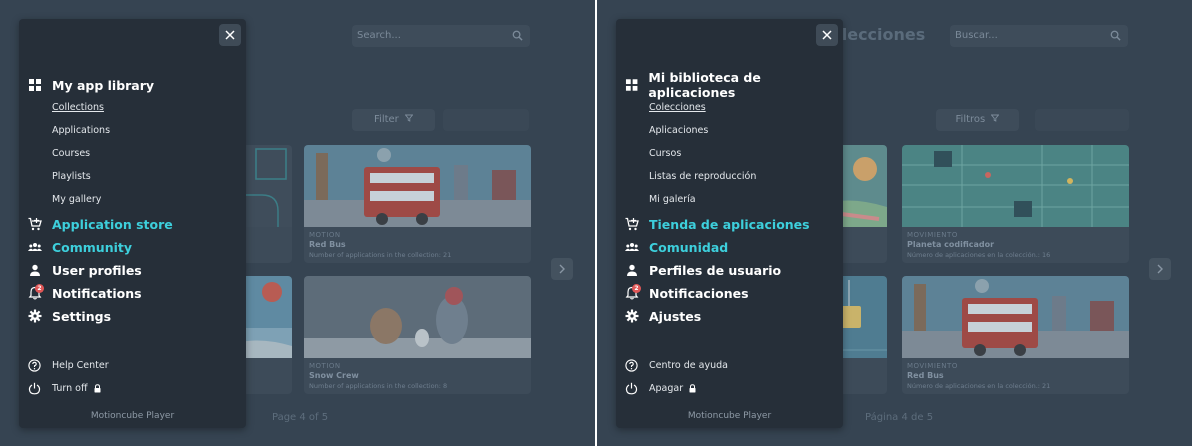  I want to click on nav-label: Turn off, so click(70, 388).